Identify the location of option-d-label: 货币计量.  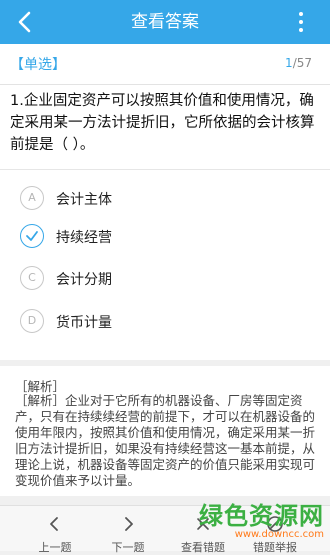
(84, 323).